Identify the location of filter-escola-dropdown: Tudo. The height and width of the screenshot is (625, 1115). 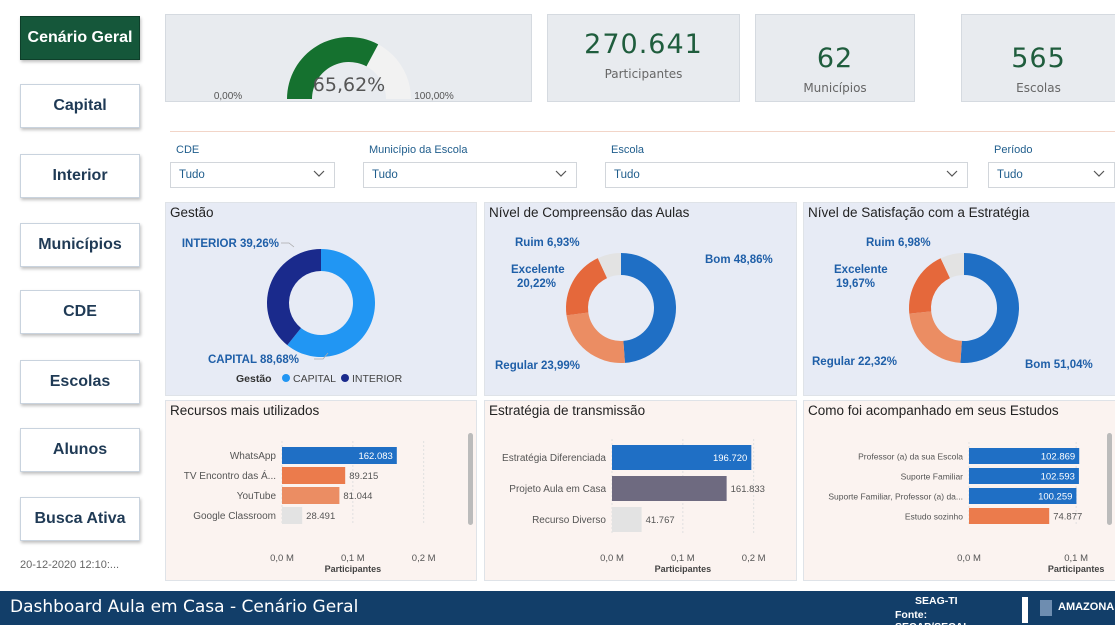
(786, 175).